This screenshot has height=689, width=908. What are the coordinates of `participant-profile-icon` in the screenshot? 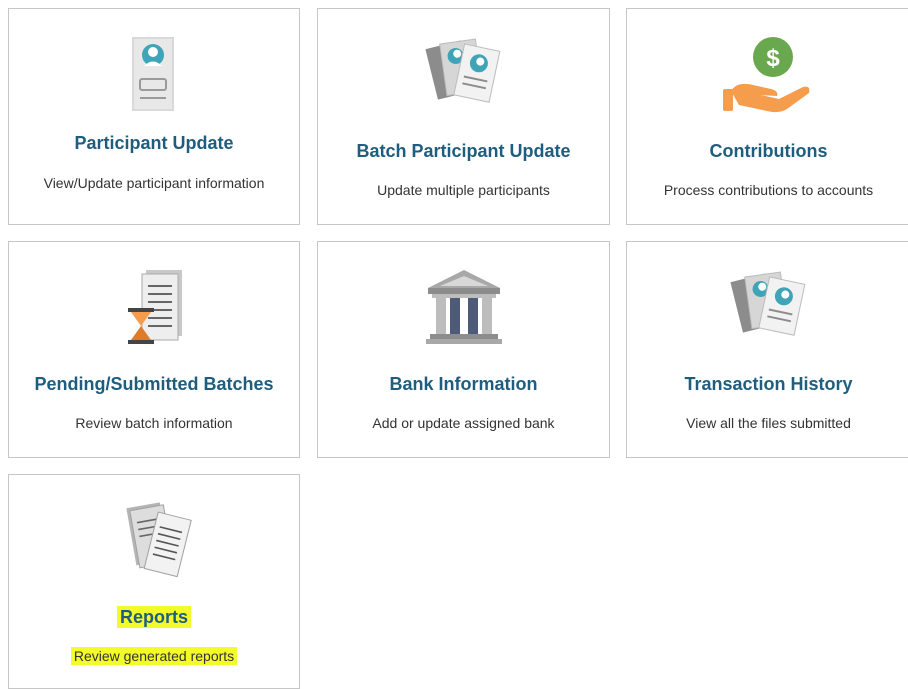 It's located at (154, 75).